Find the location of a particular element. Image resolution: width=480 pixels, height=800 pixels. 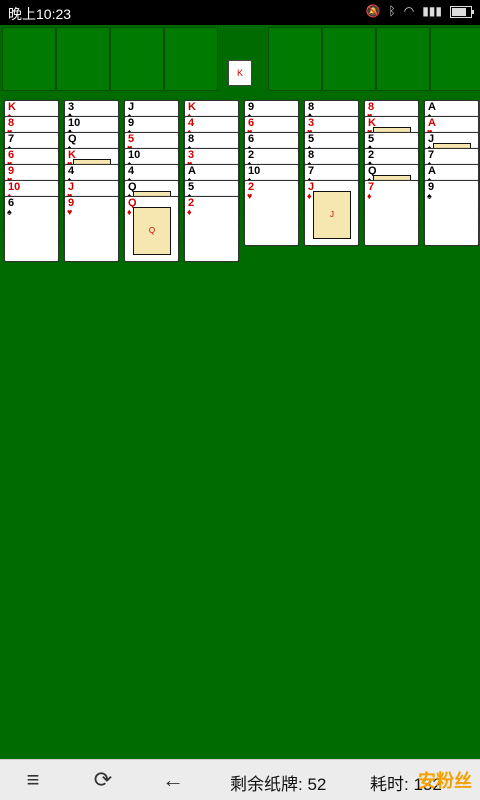

card: Q ♦ Q is located at coordinates (151, 229).